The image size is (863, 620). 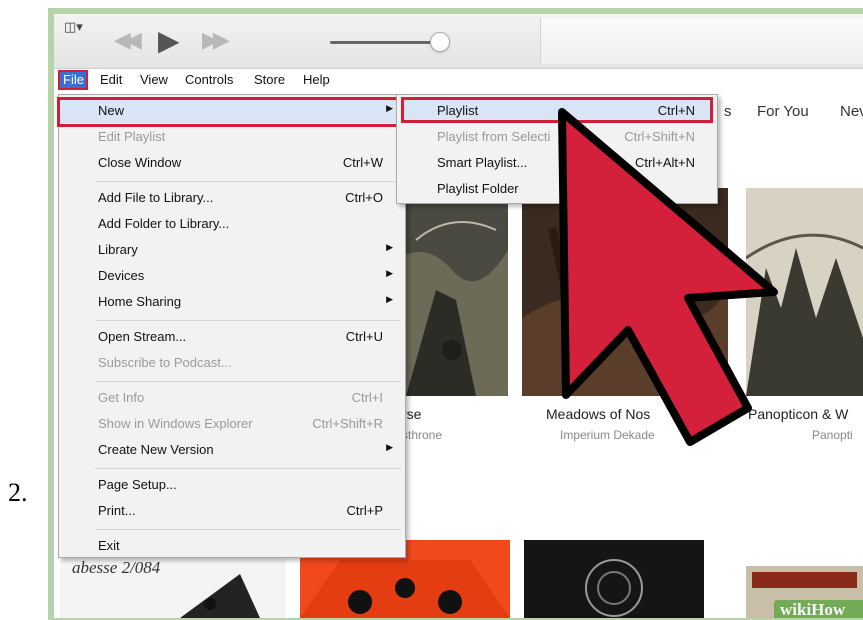 What do you see at coordinates (140, 301) in the screenshot?
I see `menu-item-label: Home Sharing` at bounding box center [140, 301].